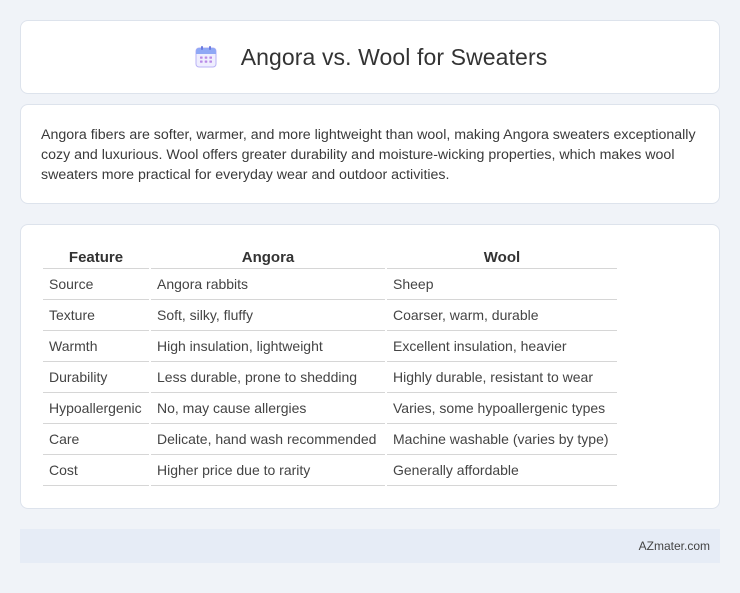 The image size is (740, 593). I want to click on header-card: Angora vs. Wool for Sweaters, so click(370, 57).